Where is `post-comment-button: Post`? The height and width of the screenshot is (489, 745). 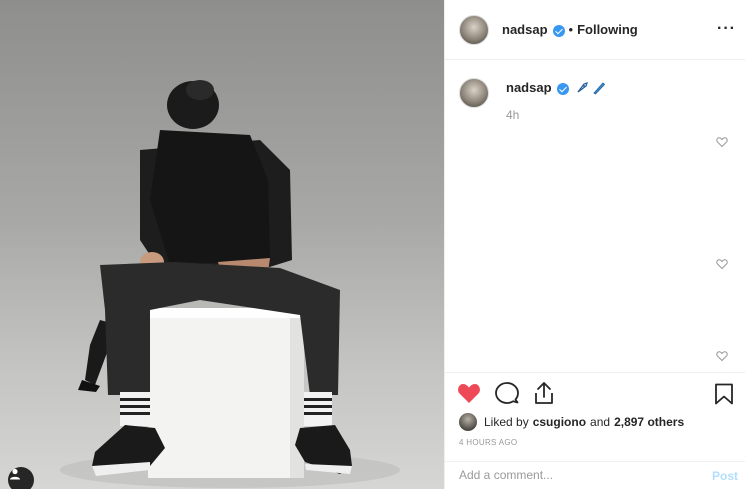
post-comment-button: Post is located at coordinates (725, 476).